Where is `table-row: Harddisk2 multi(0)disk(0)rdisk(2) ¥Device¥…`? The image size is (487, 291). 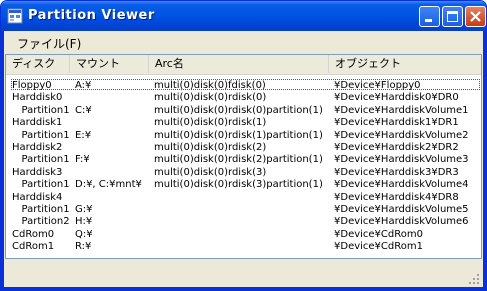 table-row: Harddisk2 multi(0)disk(0)rdisk(2) ¥Device¥… is located at coordinates (243, 148).